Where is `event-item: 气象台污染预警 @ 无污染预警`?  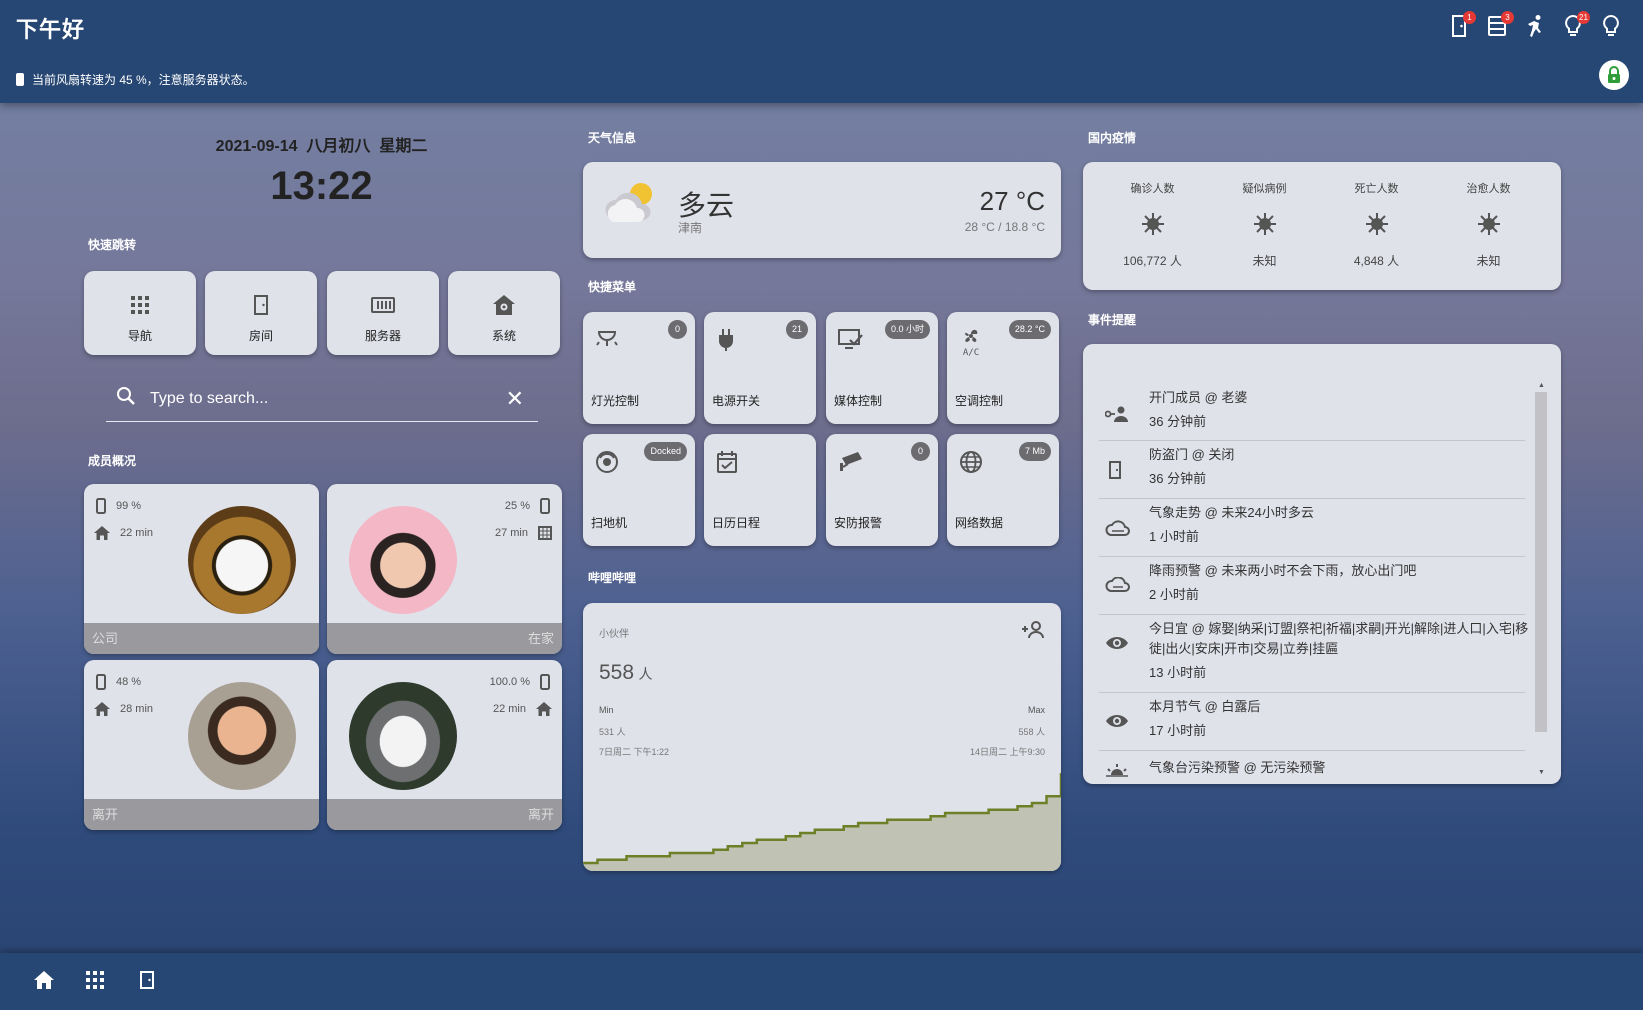
event-item: 气象台污染预警 @ 无污染预警 is located at coordinates (1312, 767).